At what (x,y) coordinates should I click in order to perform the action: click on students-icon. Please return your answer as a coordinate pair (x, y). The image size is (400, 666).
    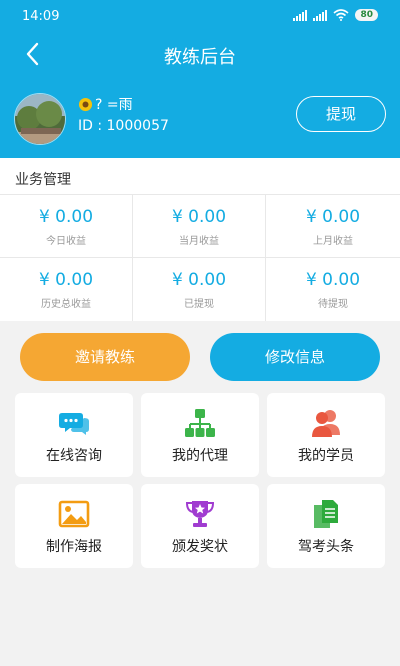
    Looking at the image, I should click on (326, 423).